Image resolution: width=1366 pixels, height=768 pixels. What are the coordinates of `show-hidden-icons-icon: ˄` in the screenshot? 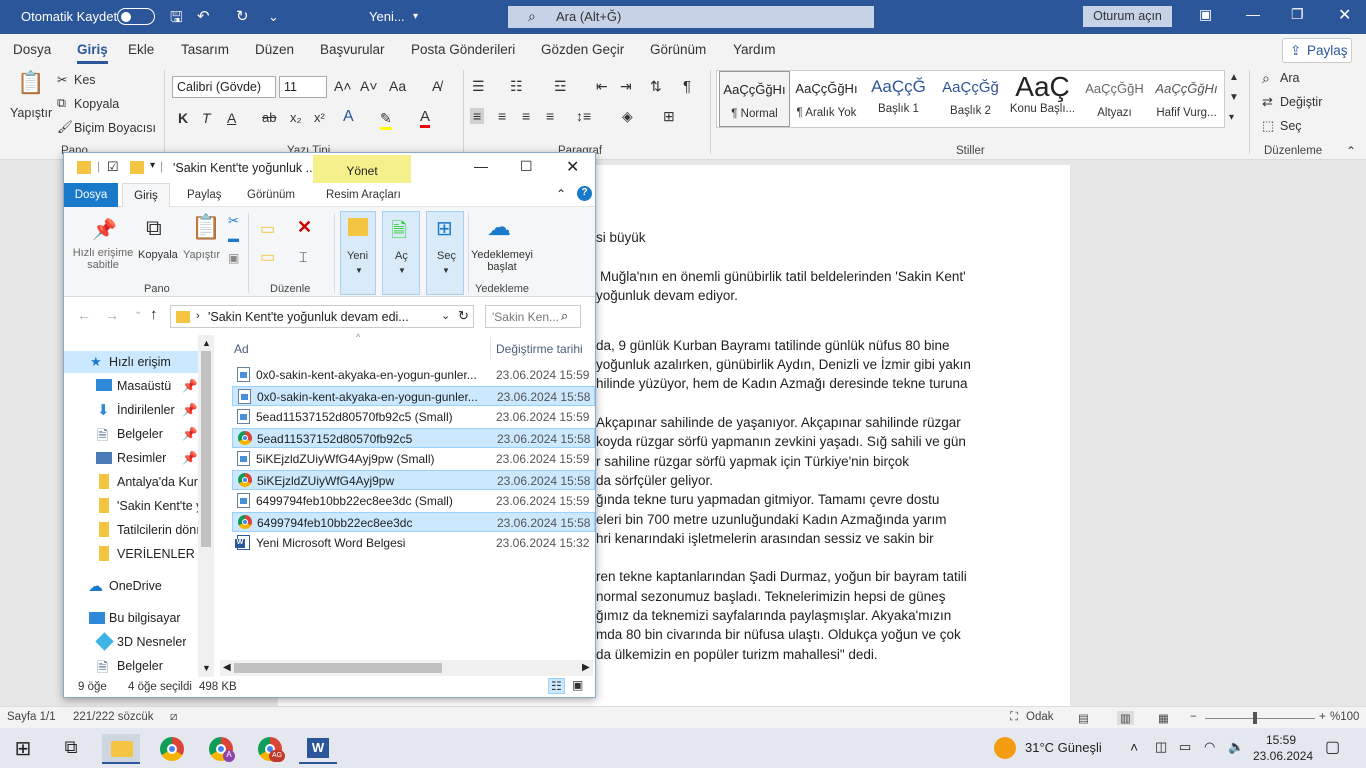 It's located at (1134, 747).